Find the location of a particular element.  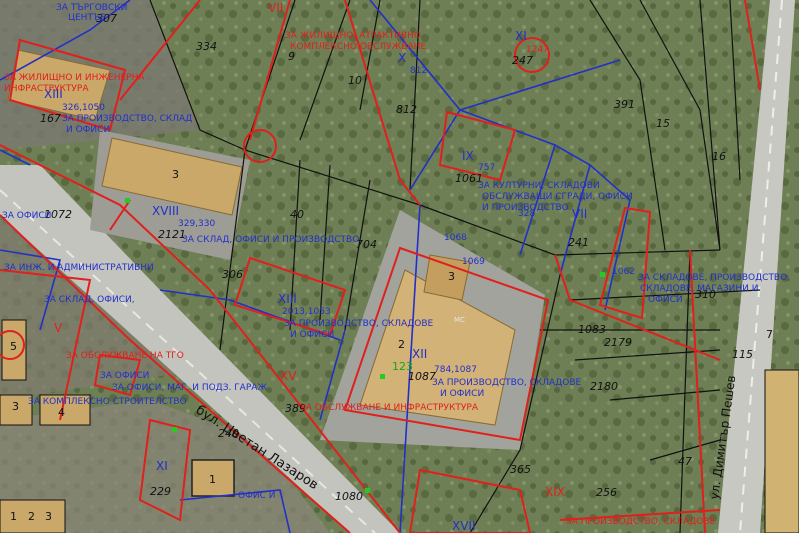

zoning-label-production-storage: ЗА ПРОИЗВОДСТВО, СКЛАД is located at coordinates (127, 119).